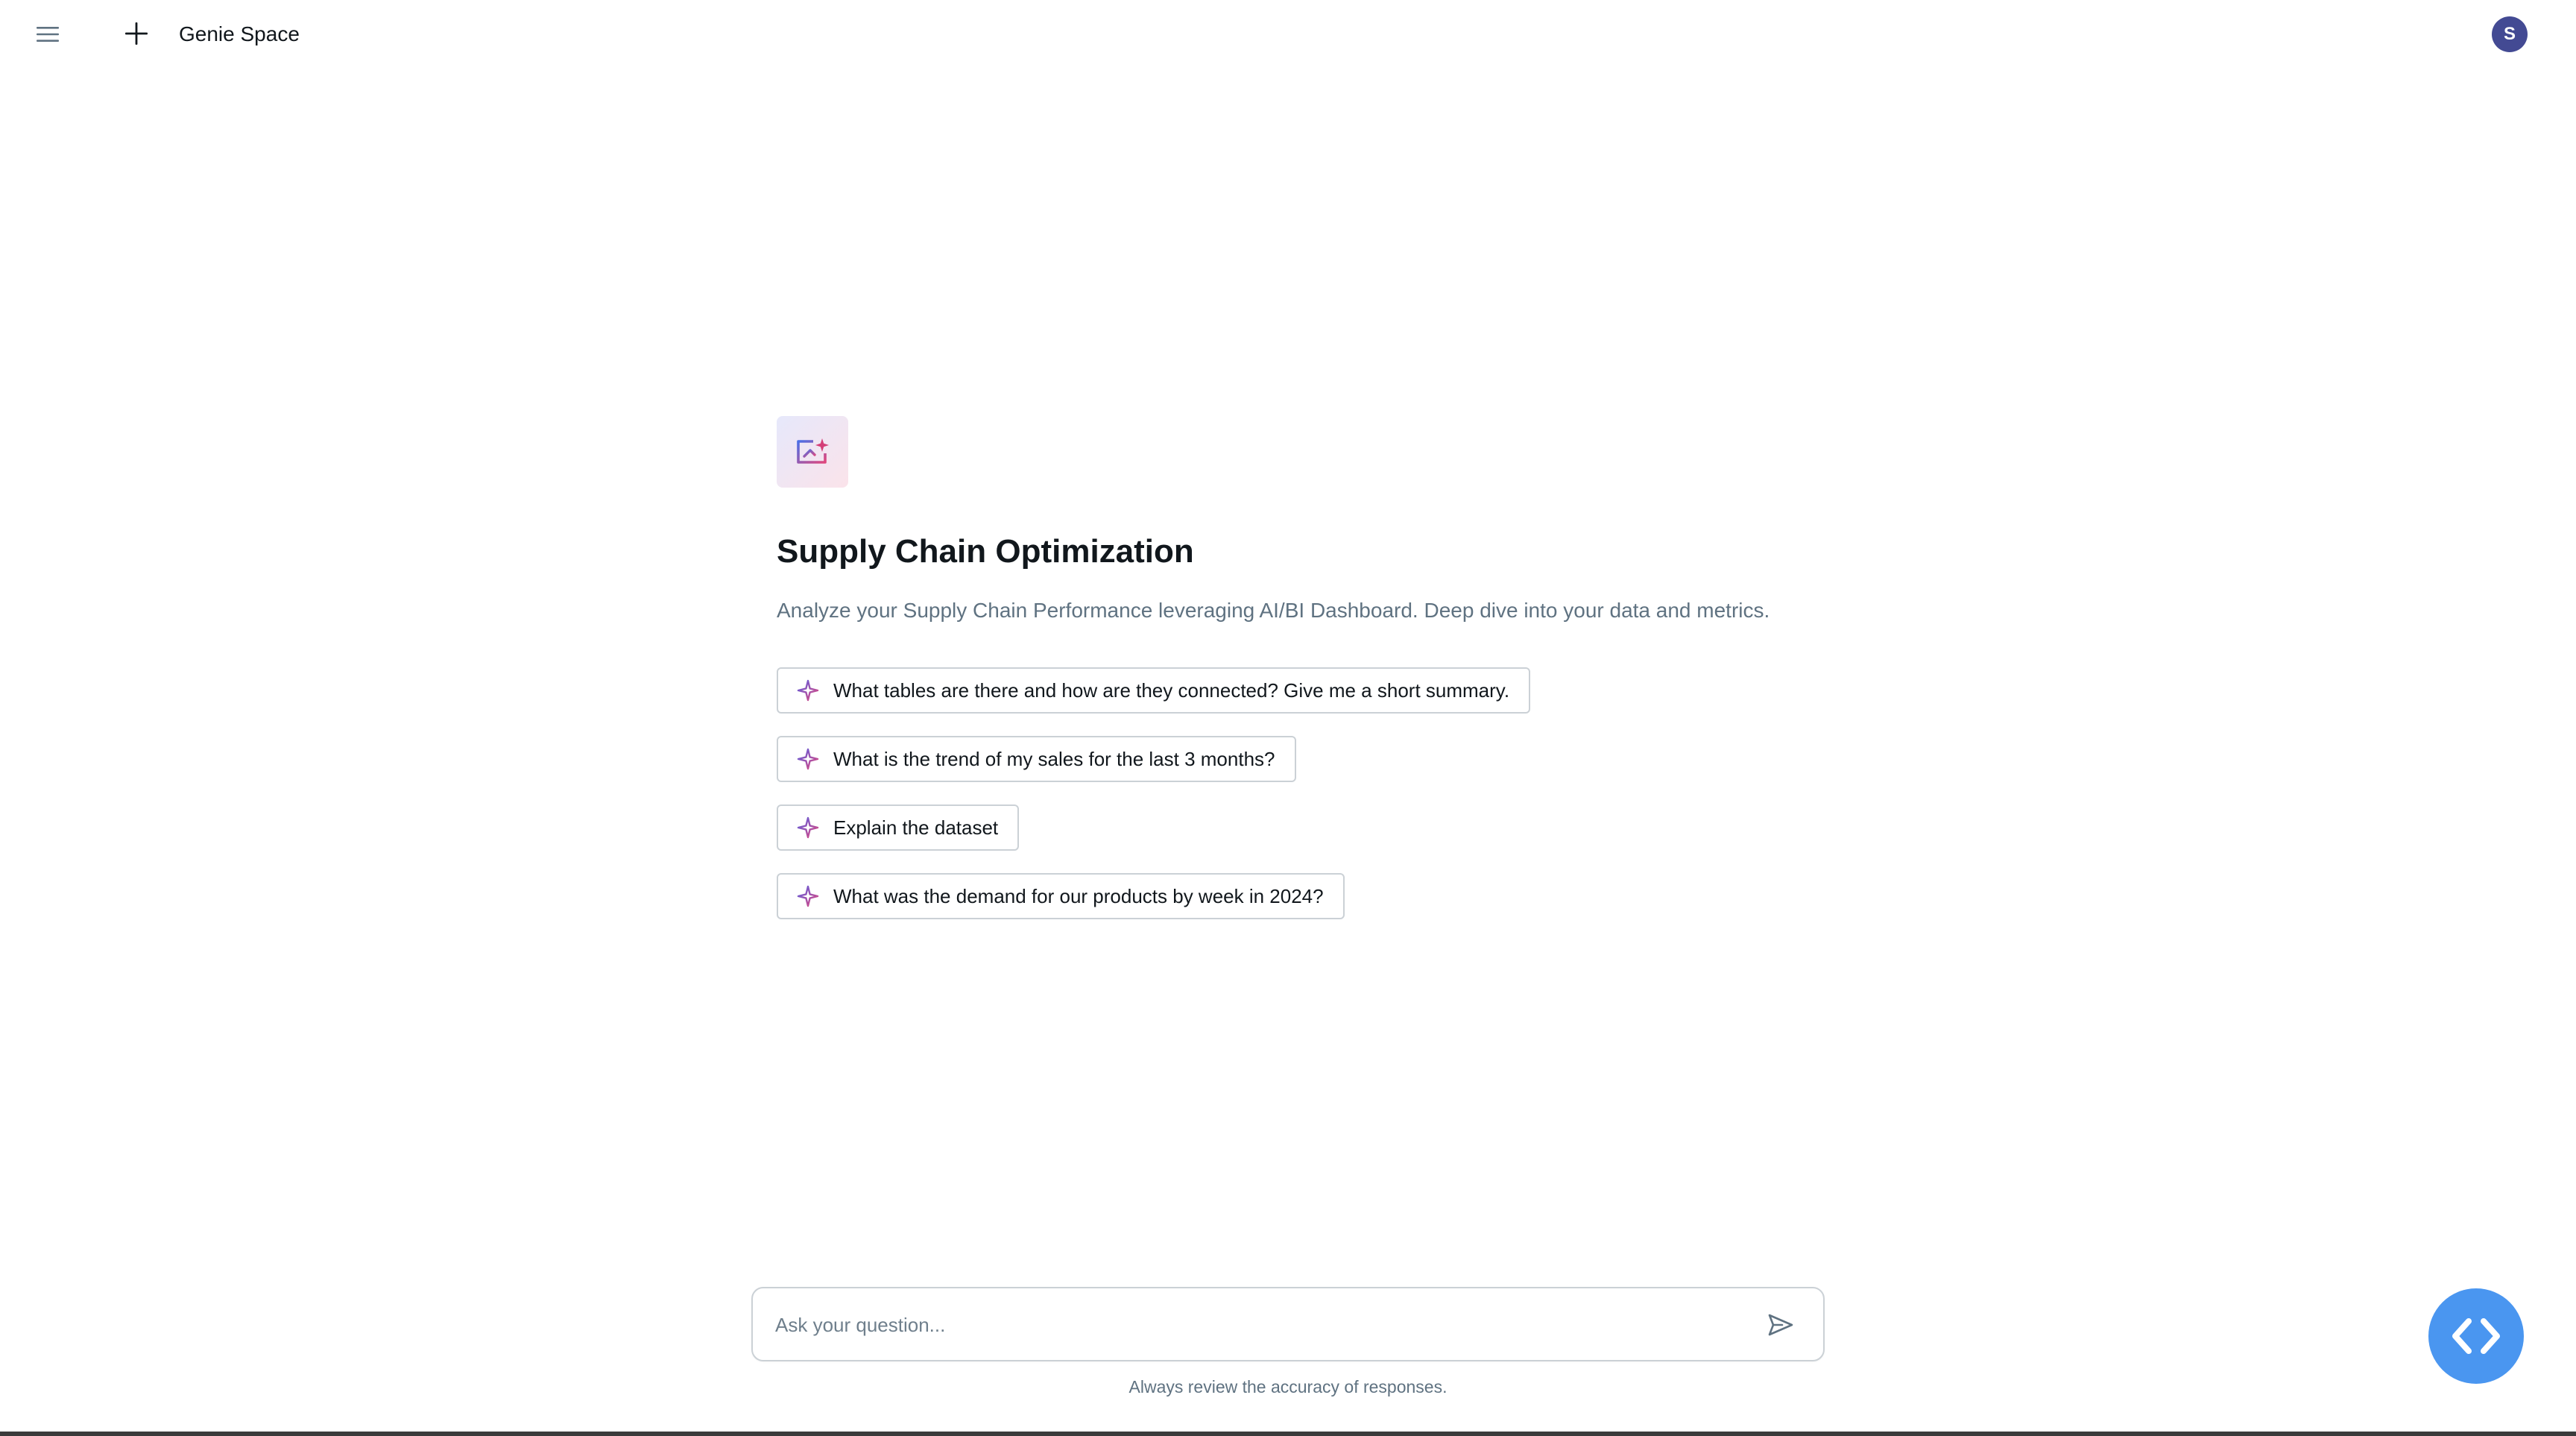 Image resolution: width=2576 pixels, height=1436 pixels. I want to click on top-bar: Genie Space S, so click(1288, 34).